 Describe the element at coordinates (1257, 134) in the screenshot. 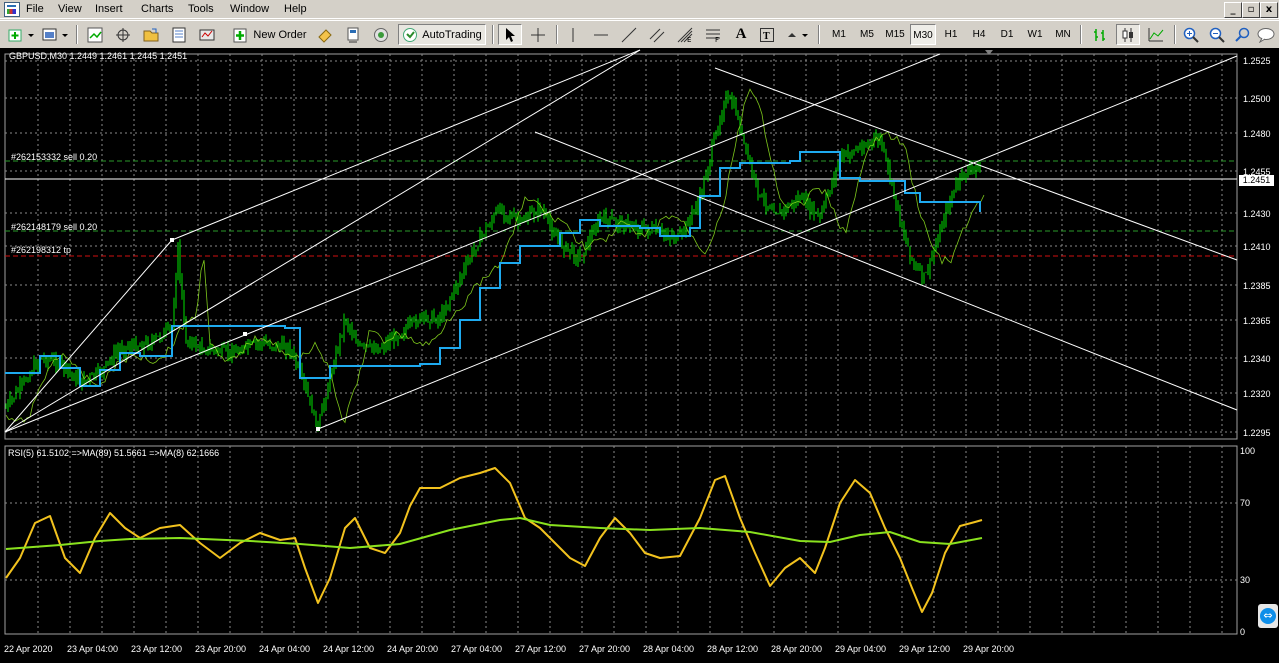

I see `price-tick: 1.2480` at that location.